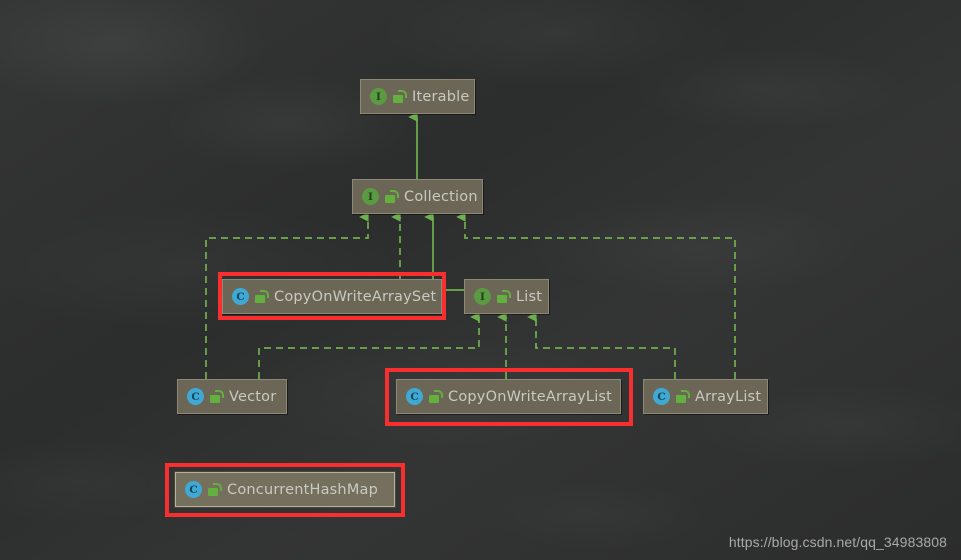 This screenshot has width=961, height=560. What do you see at coordinates (441, 96) in the screenshot?
I see `node-label: Iterable` at bounding box center [441, 96].